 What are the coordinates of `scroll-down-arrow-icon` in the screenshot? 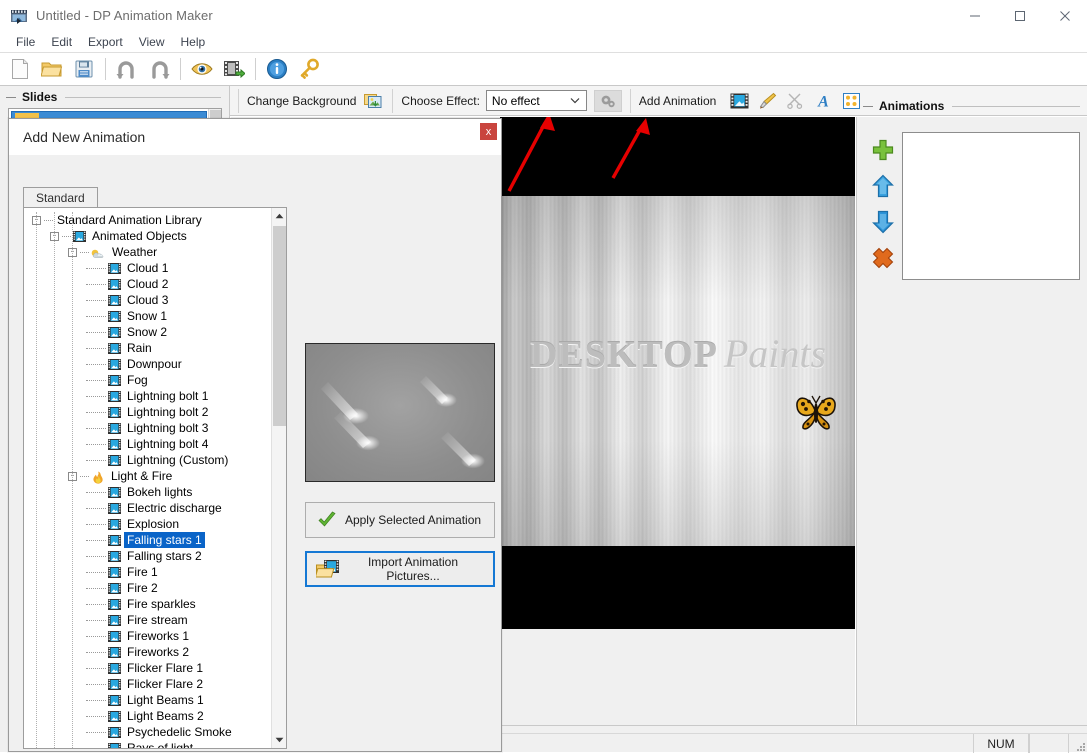 It's located at (279, 740).